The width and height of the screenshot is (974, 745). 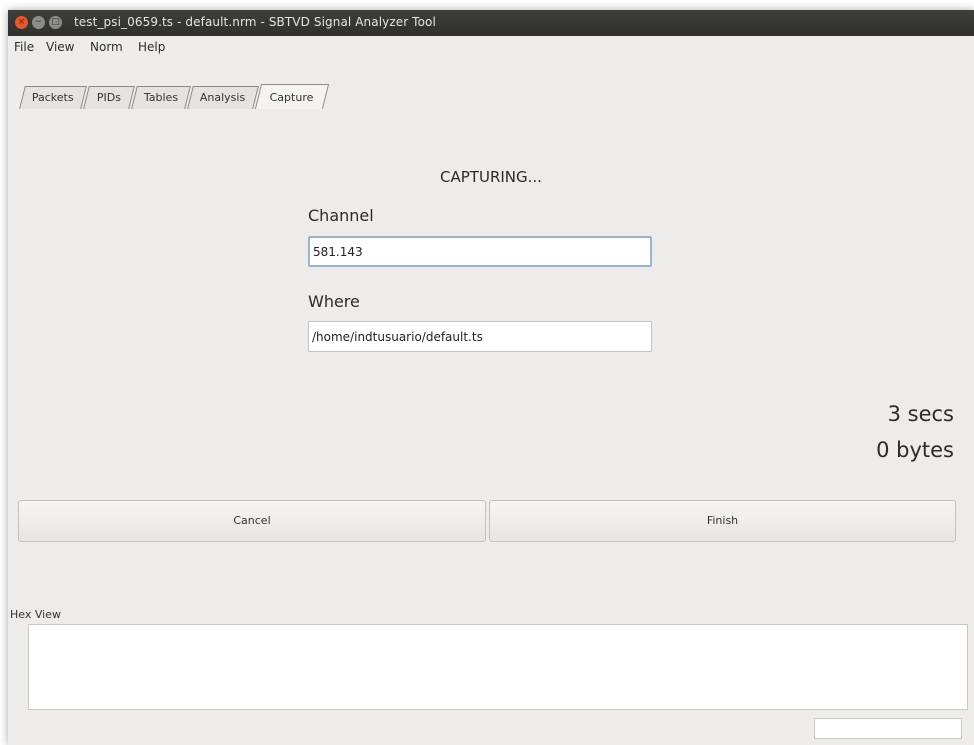 I want to click on tab-tables: Tables, so click(x=161, y=97).